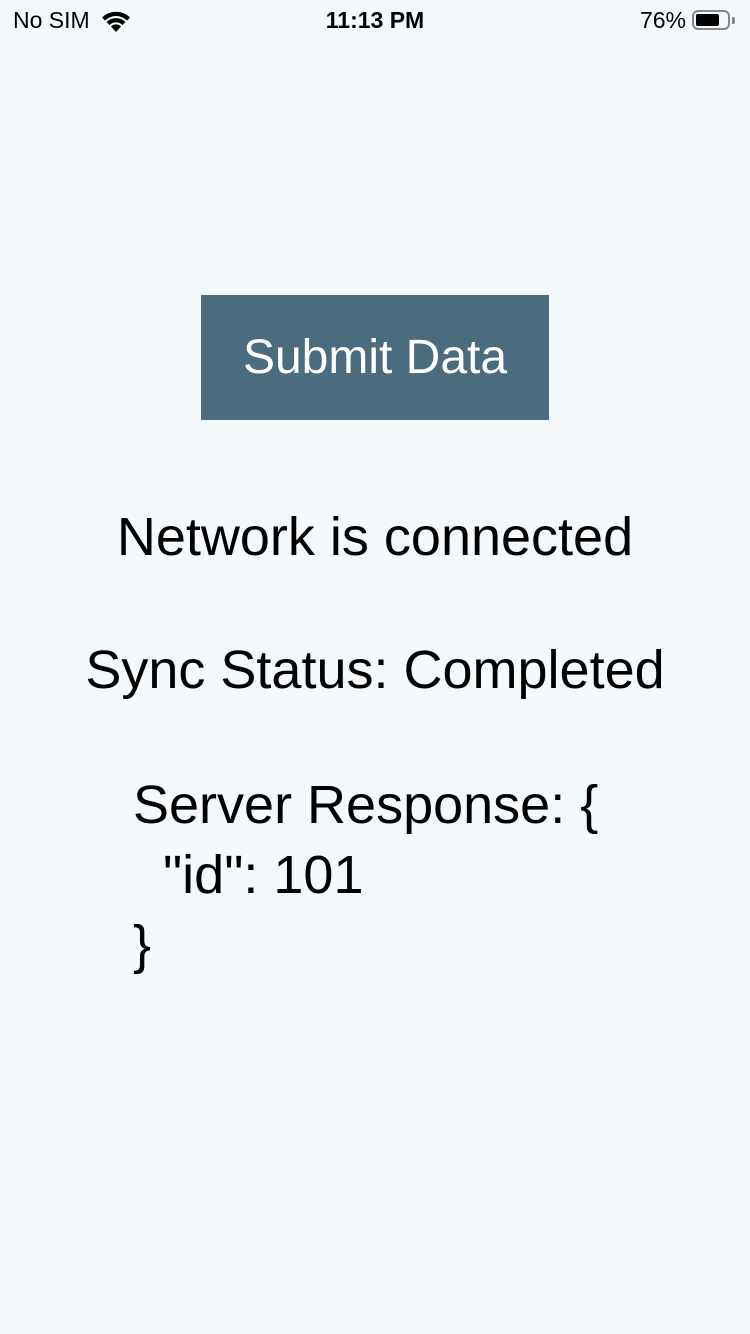 This screenshot has width=750, height=1334. What do you see at coordinates (365, 875) in the screenshot?
I see `server-response-block: Server Response: { "id": 101}` at bounding box center [365, 875].